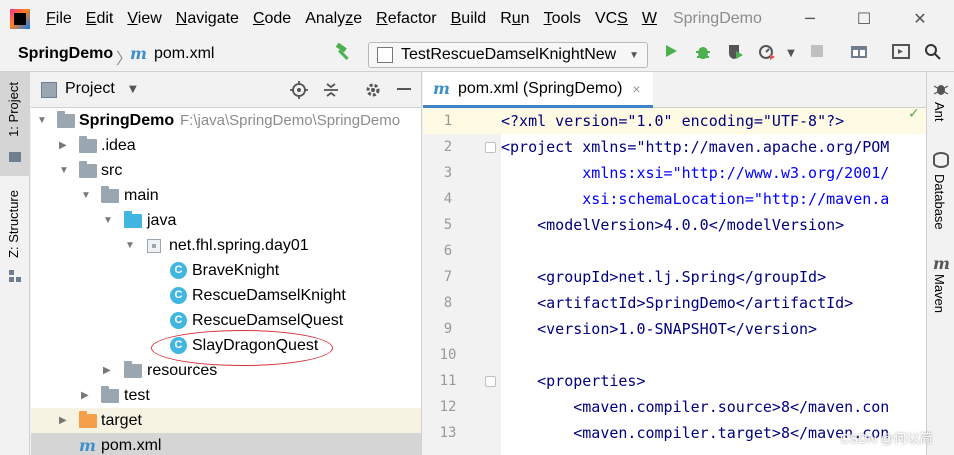  Describe the element at coordinates (920, 19) in the screenshot. I see `close-window-icon: ✕` at that location.